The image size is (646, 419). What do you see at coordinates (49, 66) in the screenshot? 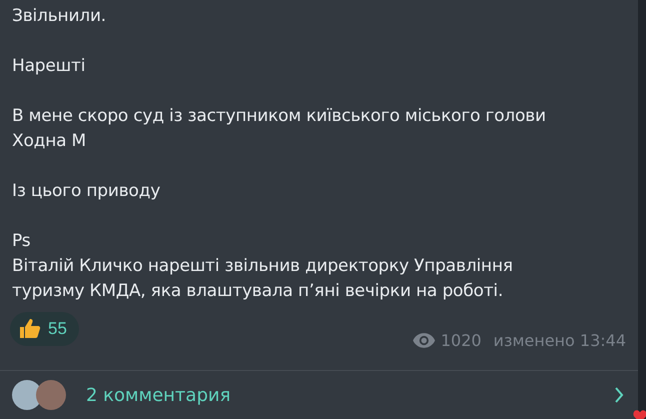
I see `message-text: Нарешті` at bounding box center [49, 66].